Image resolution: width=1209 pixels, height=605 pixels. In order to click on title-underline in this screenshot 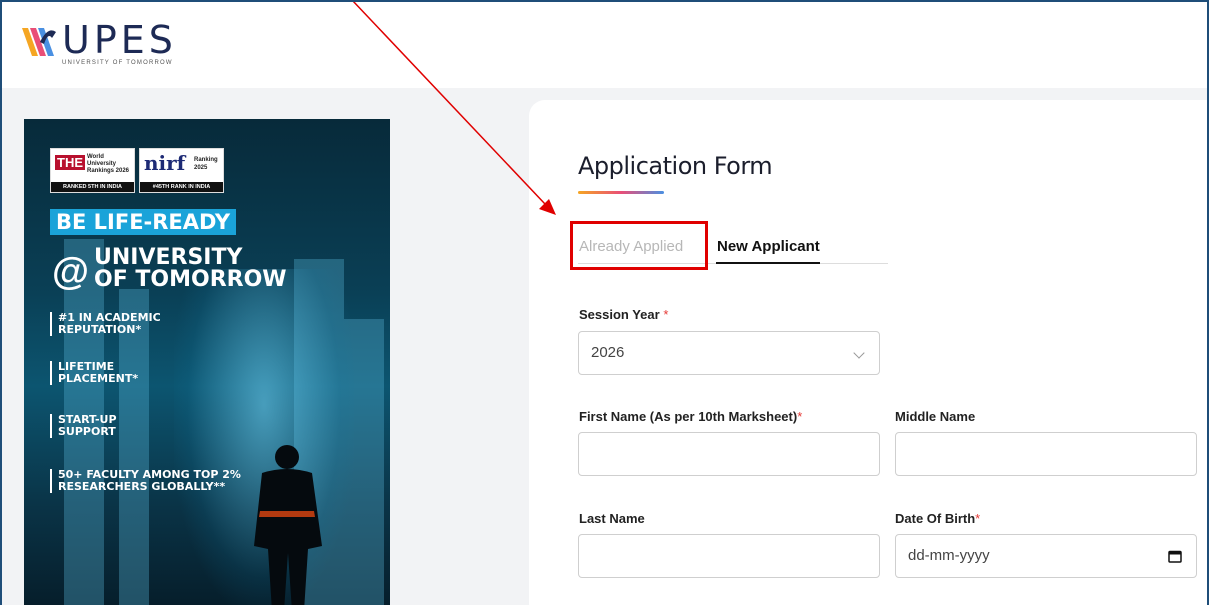, I will do `click(621, 192)`.